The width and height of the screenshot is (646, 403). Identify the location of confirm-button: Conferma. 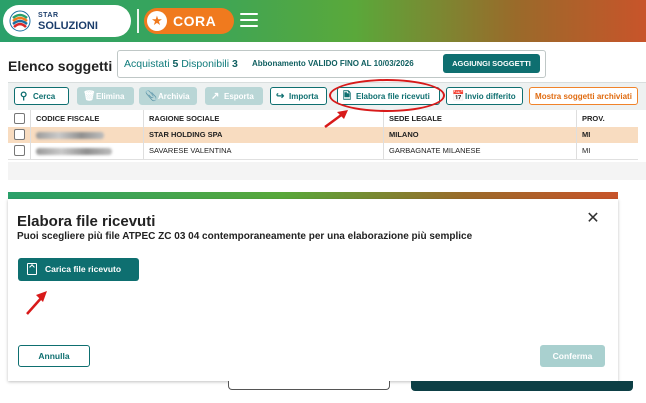
(572, 356).